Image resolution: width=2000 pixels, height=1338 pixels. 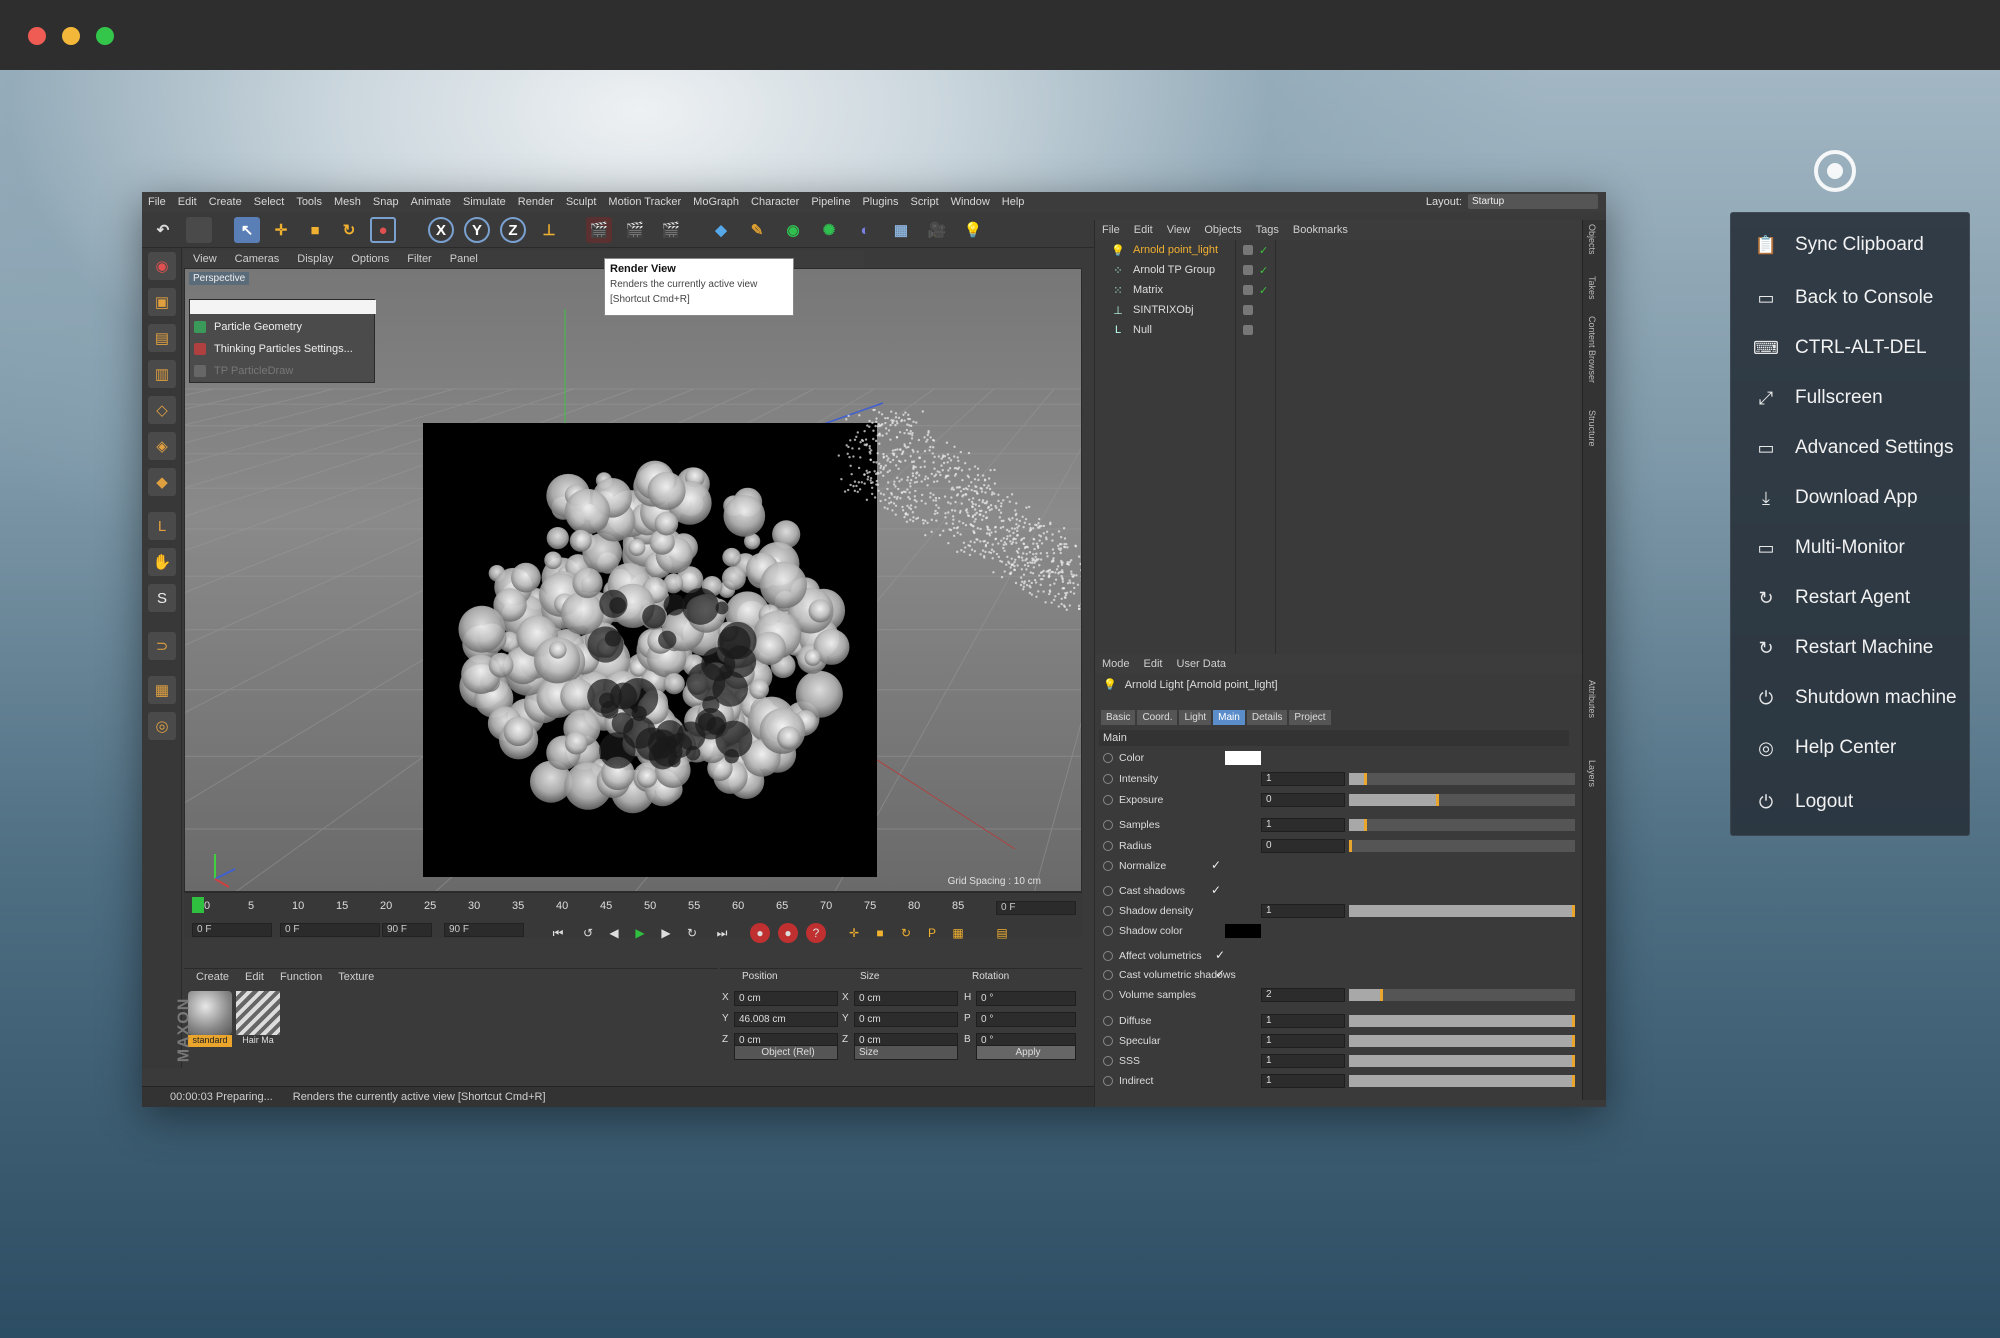 I want to click on points-mode-icon: ◇, so click(x=162, y=410).